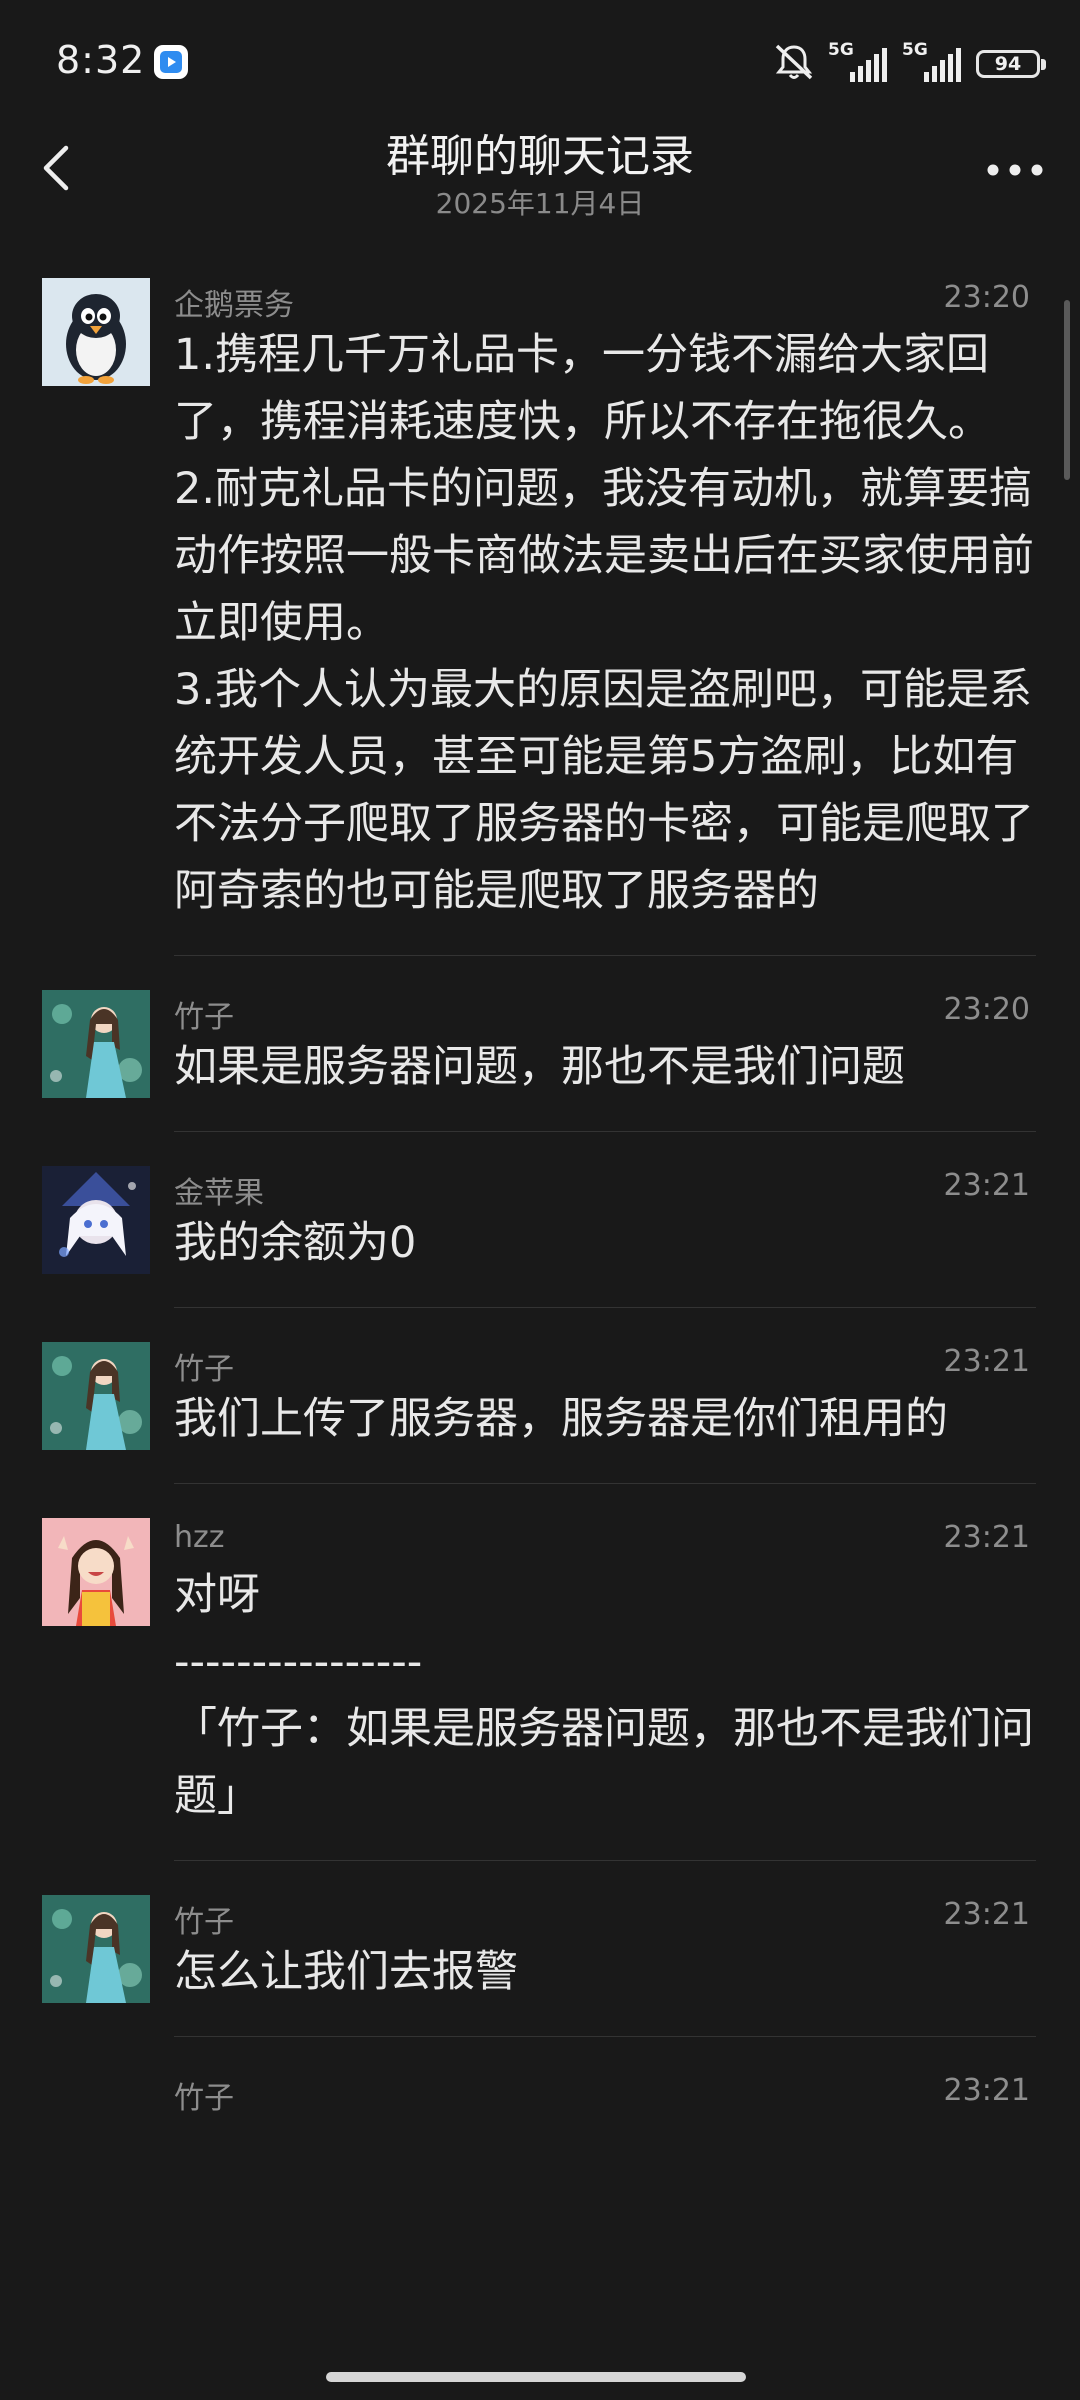 The width and height of the screenshot is (1080, 2400). Describe the element at coordinates (1008, 64) in the screenshot. I see `battery-level: 94` at that location.